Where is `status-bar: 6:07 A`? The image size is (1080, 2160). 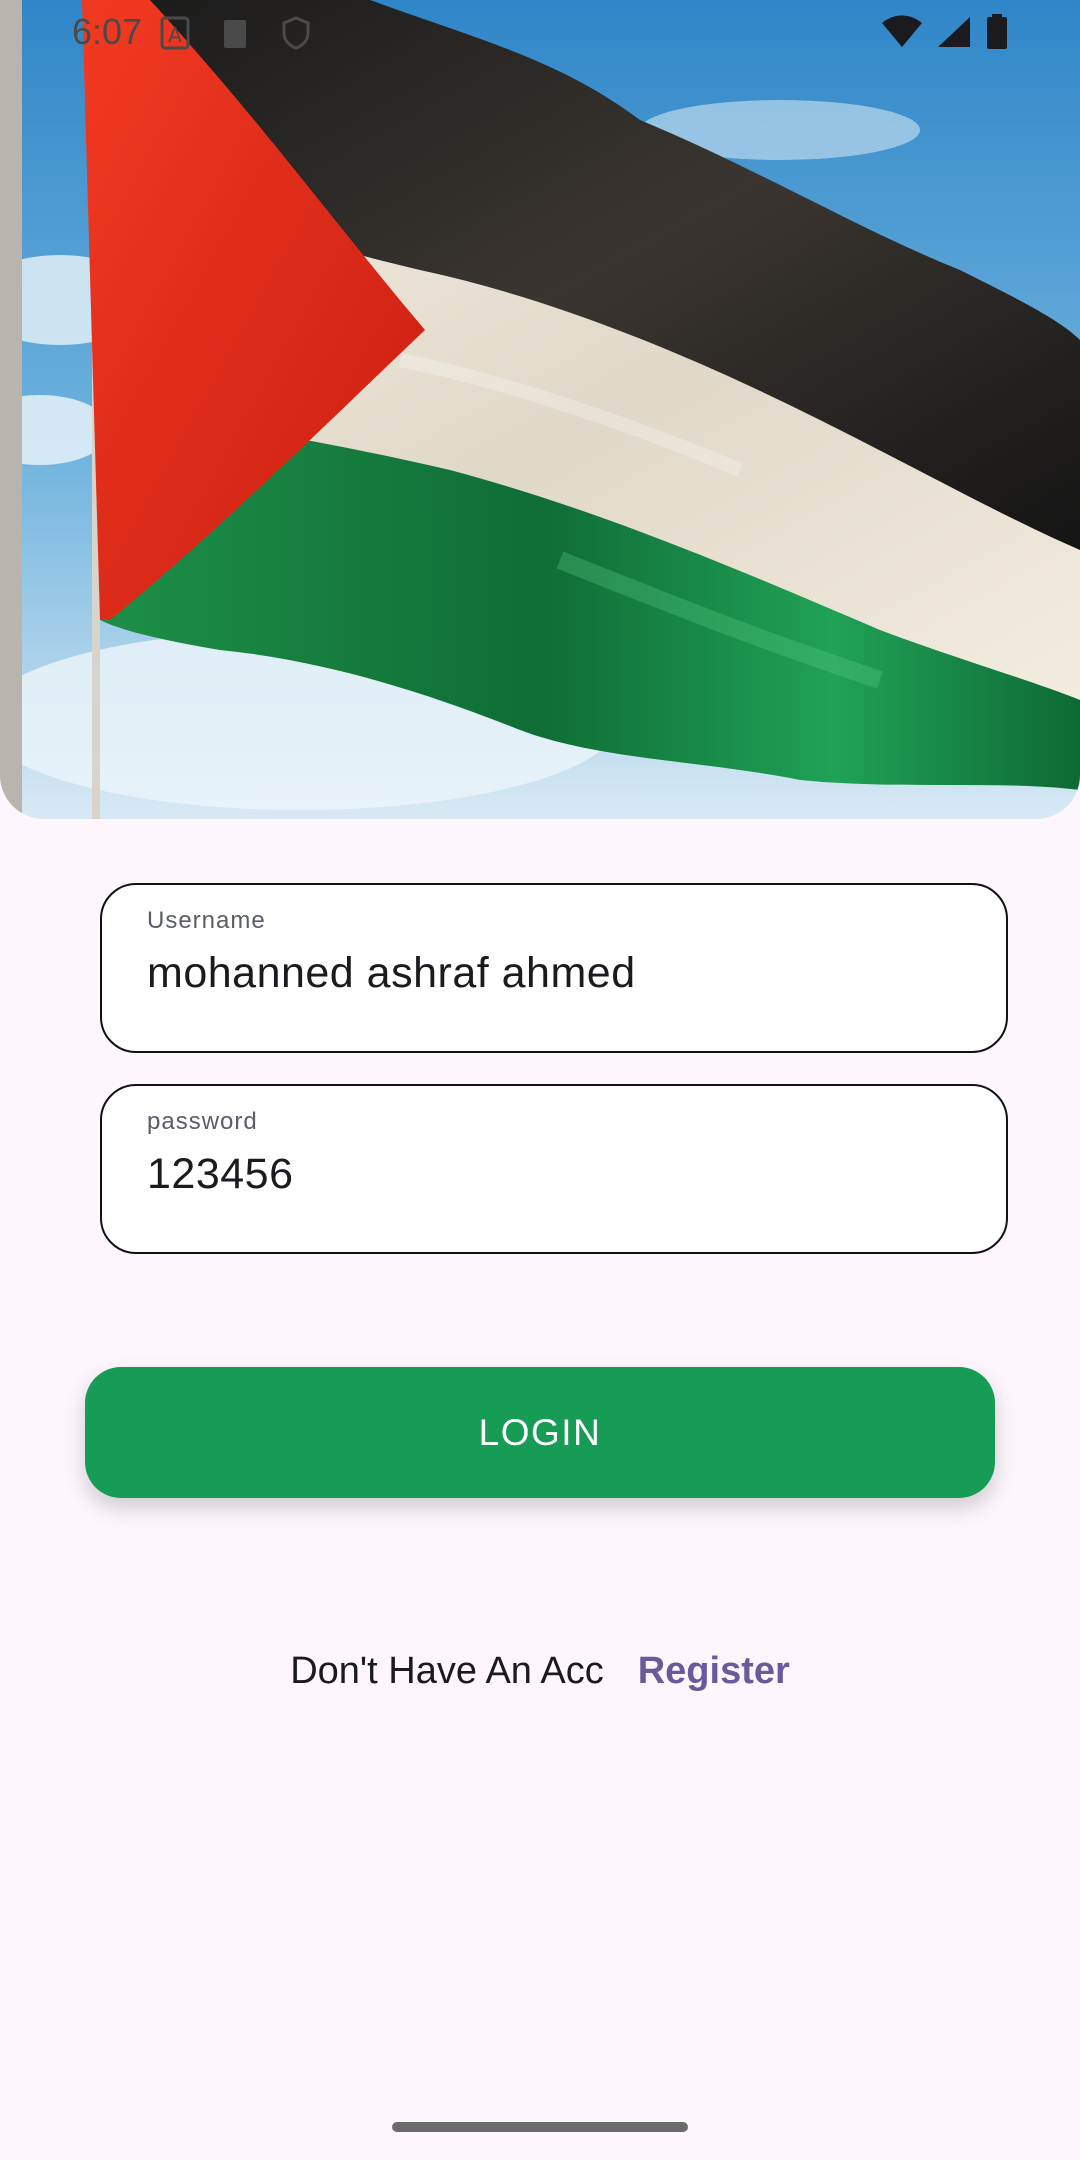
status-bar: 6:07 A is located at coordinates (540, 33).